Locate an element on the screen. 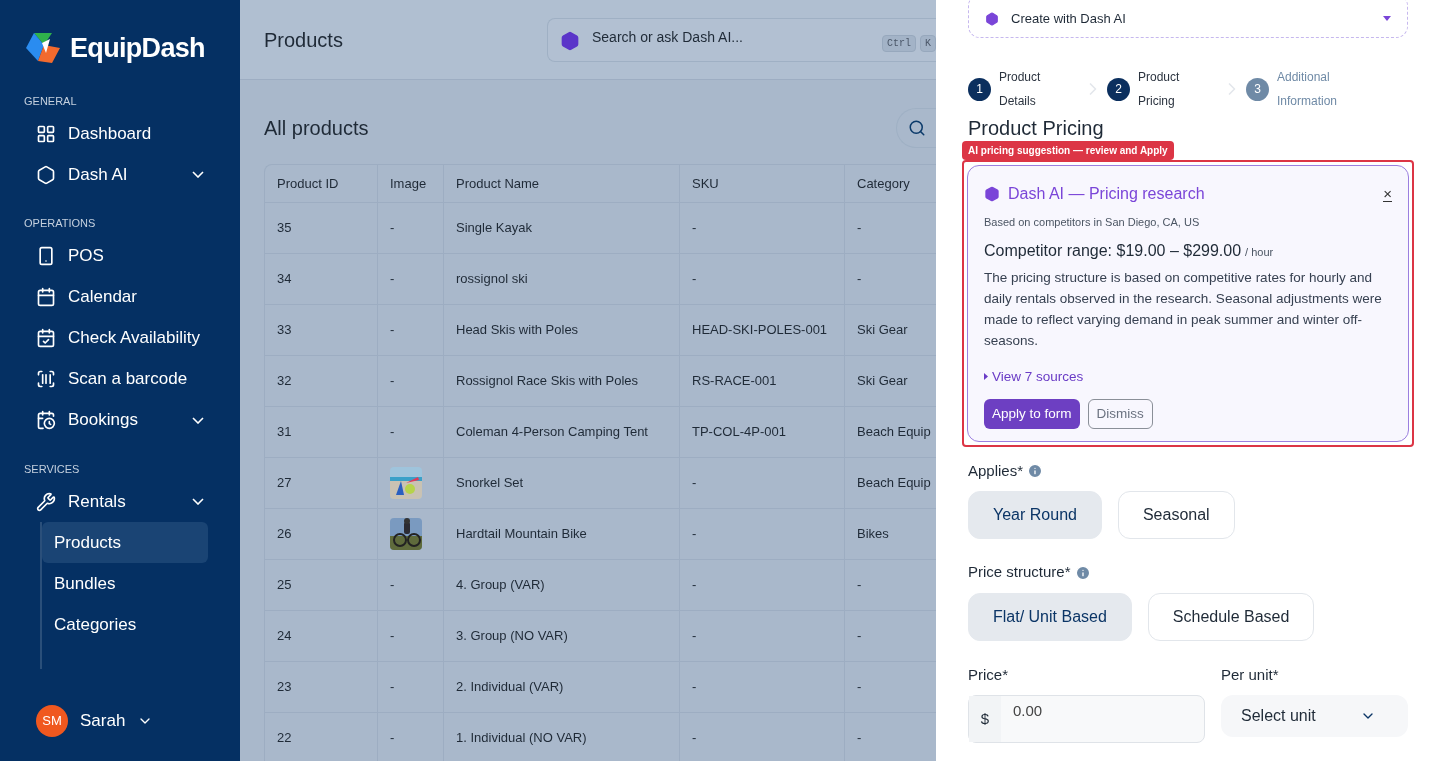 The height and width of the screenshot is (761, 1440). step-number: 2 is located at coordinates (1118, 89).